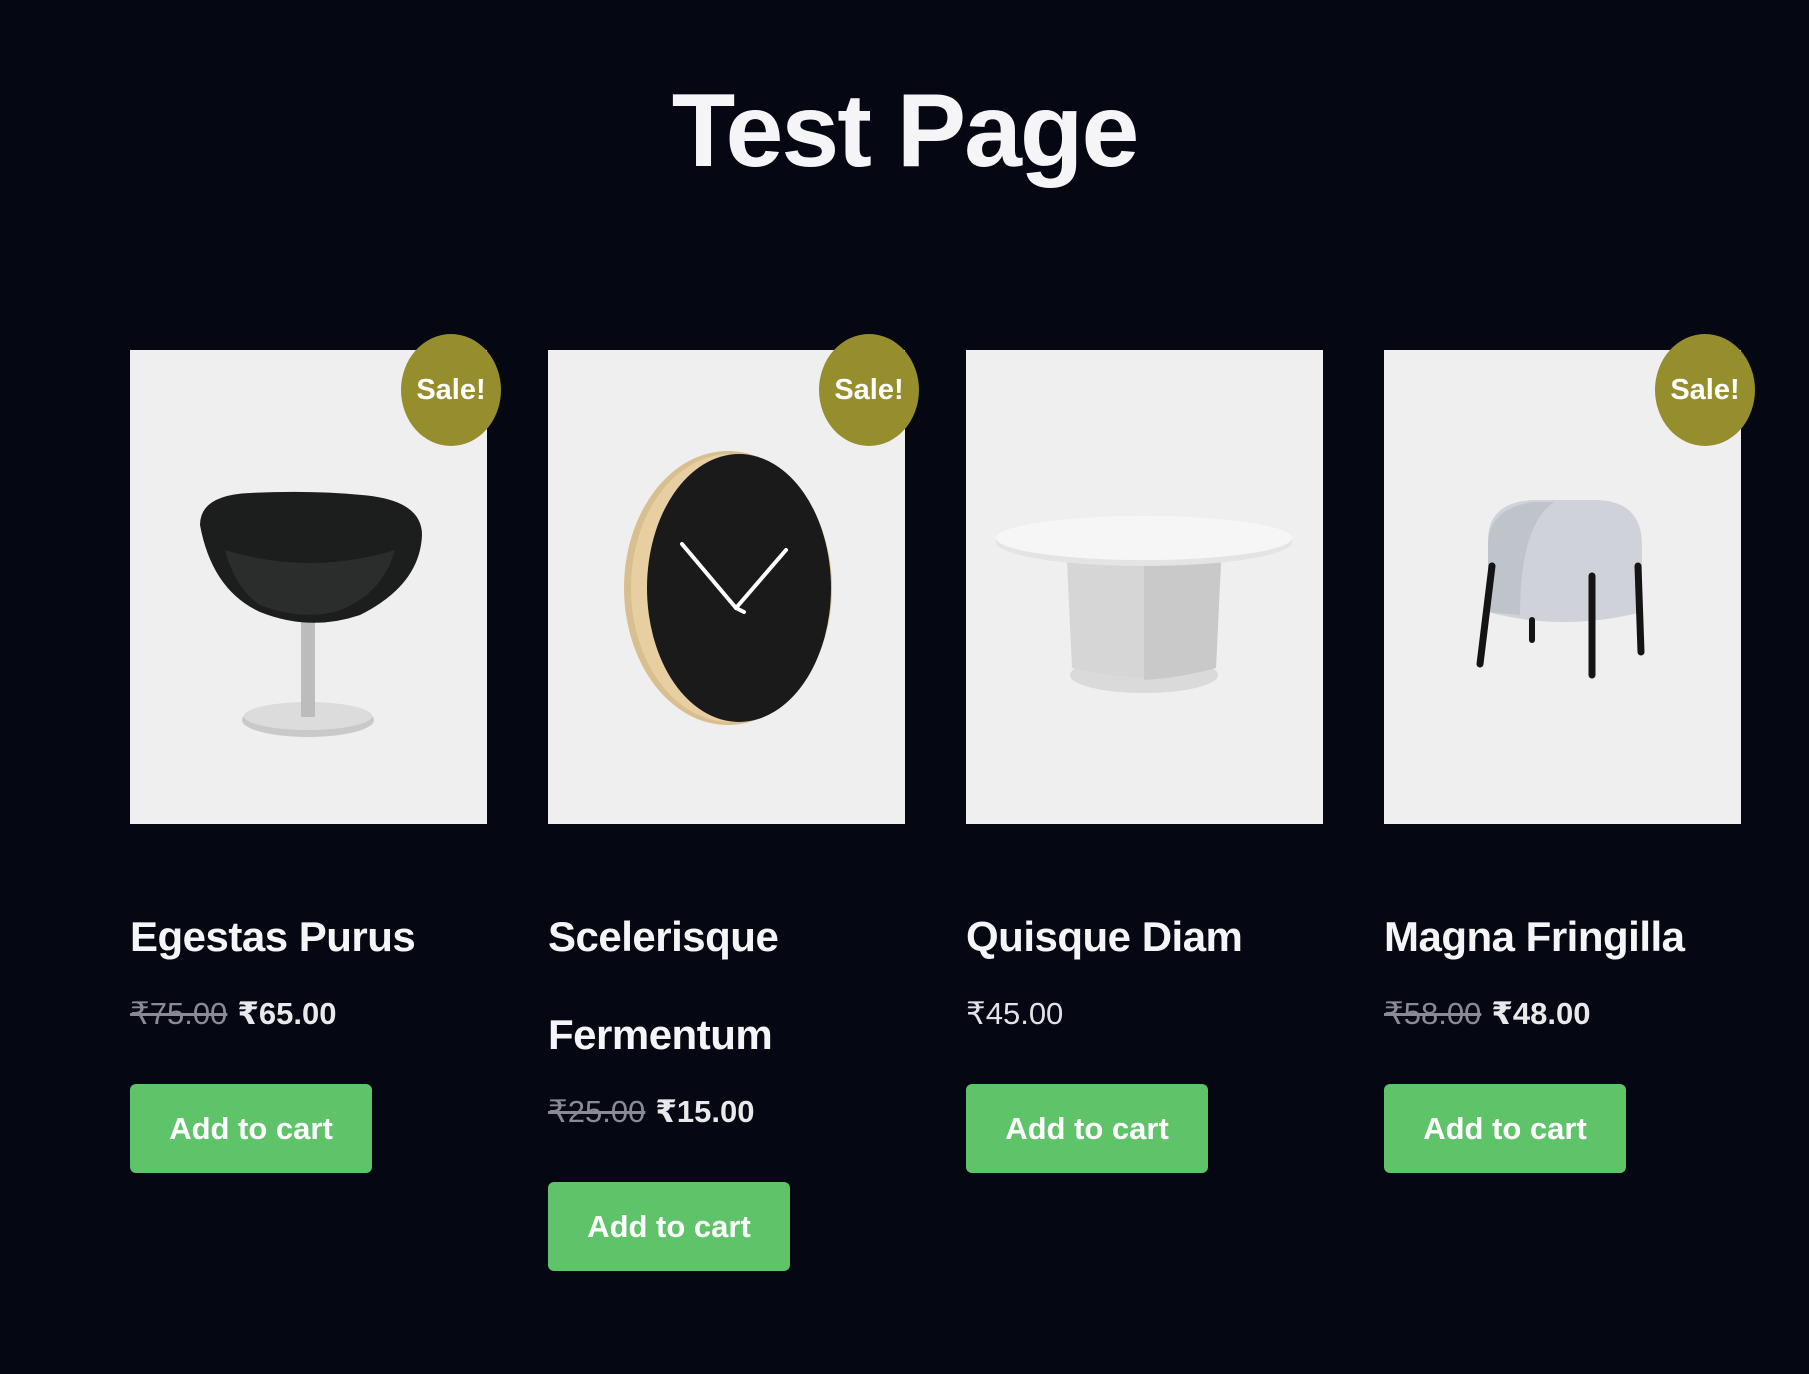 The height and width of the screenshot is (1374, 1809). I want to click on product-price: ₹75.00 ₹65.00, so click(308, 1014).